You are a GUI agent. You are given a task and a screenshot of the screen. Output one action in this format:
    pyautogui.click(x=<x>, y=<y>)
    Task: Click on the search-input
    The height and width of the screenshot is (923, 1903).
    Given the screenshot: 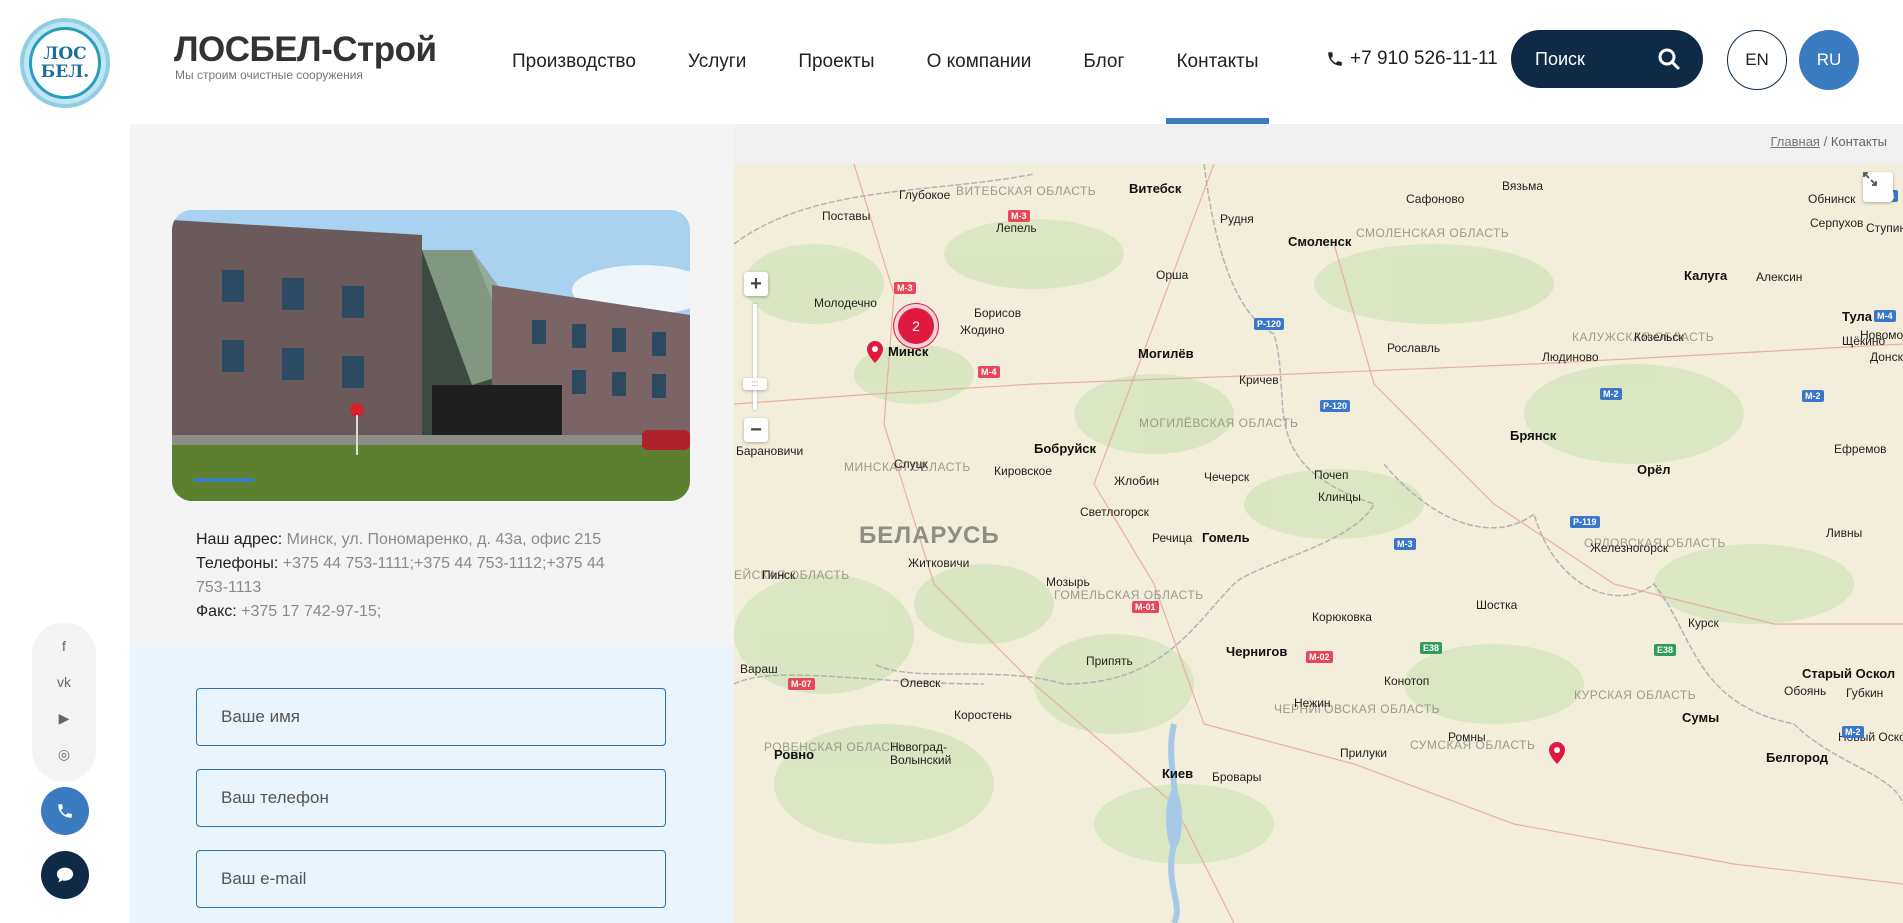 What is the action you would take?
    pyautogui.click(x=1595, y=59)
    